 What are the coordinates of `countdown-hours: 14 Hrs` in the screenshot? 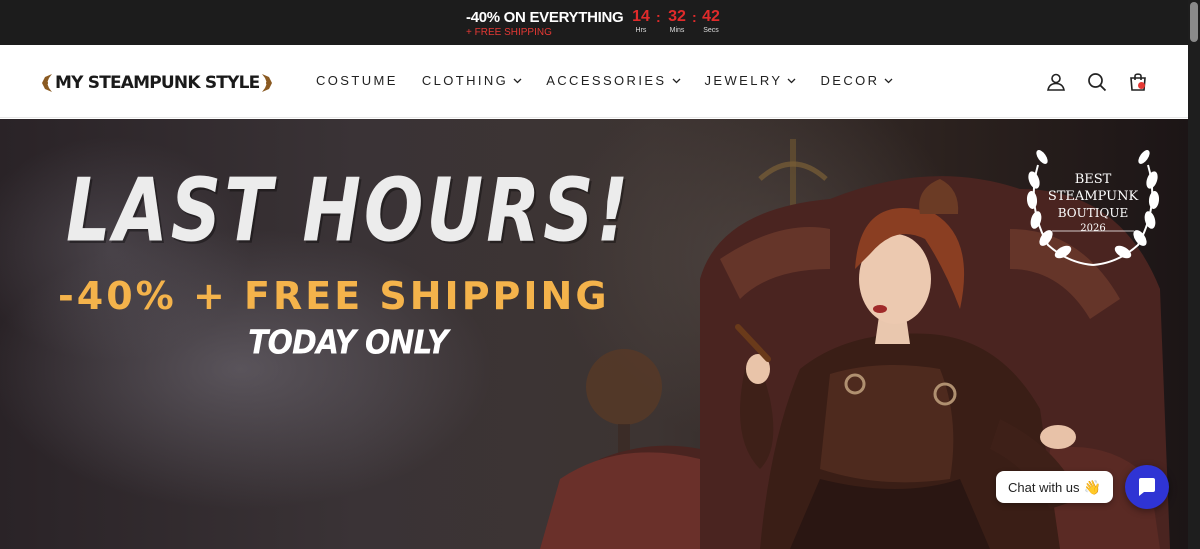 It's located at (641, 22).